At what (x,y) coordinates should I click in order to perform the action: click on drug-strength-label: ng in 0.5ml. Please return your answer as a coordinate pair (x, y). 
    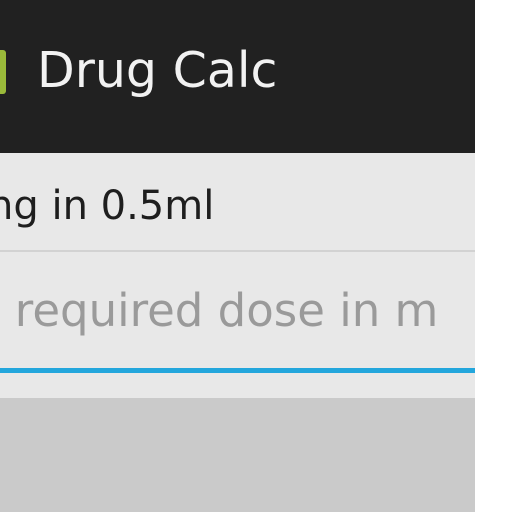
    Looking at the image, I should click on (107, 206).